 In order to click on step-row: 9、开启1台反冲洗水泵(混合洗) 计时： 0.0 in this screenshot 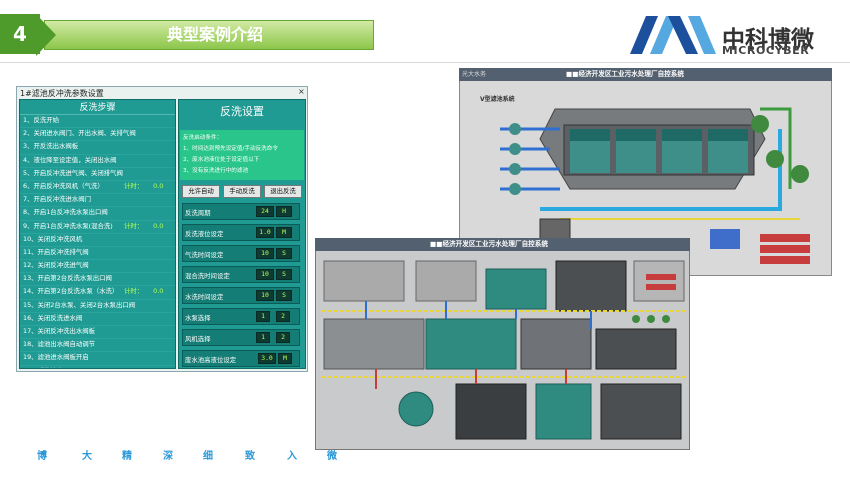, I will do `click(97, 227)`.